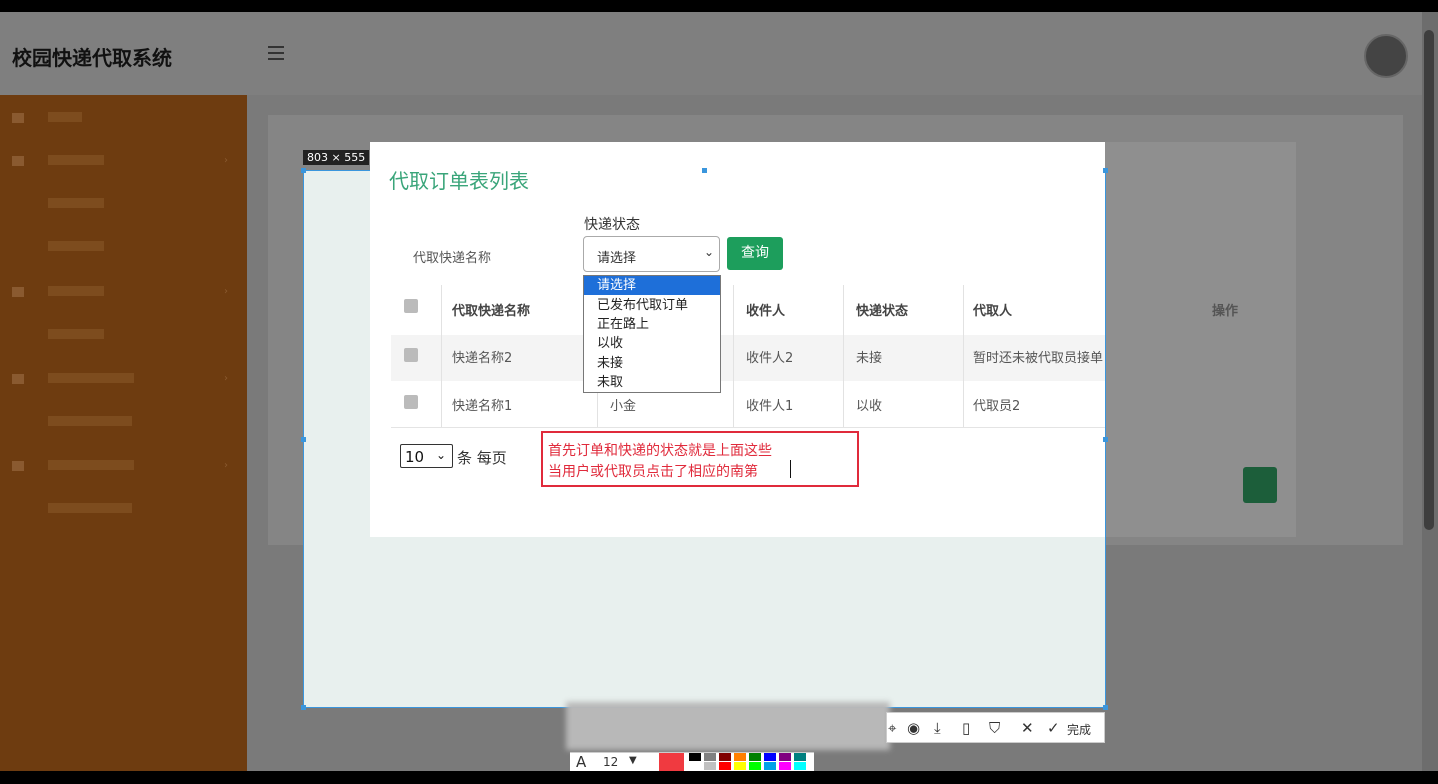 The width and height of the screenshot is (1438, 784). I want to click on chevron-down-icon: ▼, so click(633, 760).